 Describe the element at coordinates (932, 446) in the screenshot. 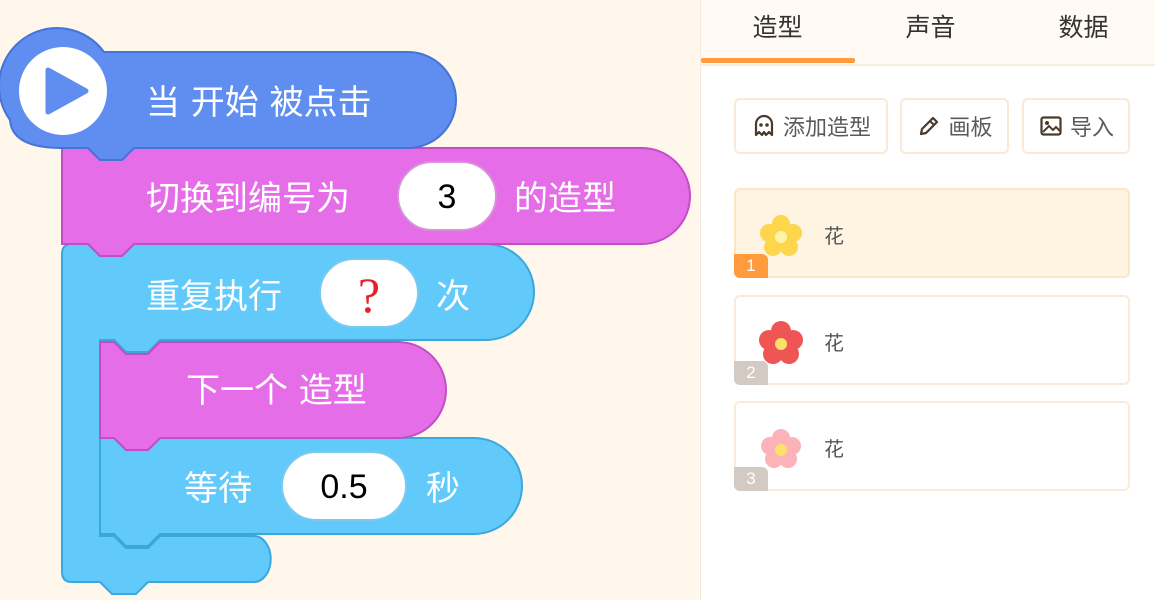

I see `costume-item: 花 3` at that location.